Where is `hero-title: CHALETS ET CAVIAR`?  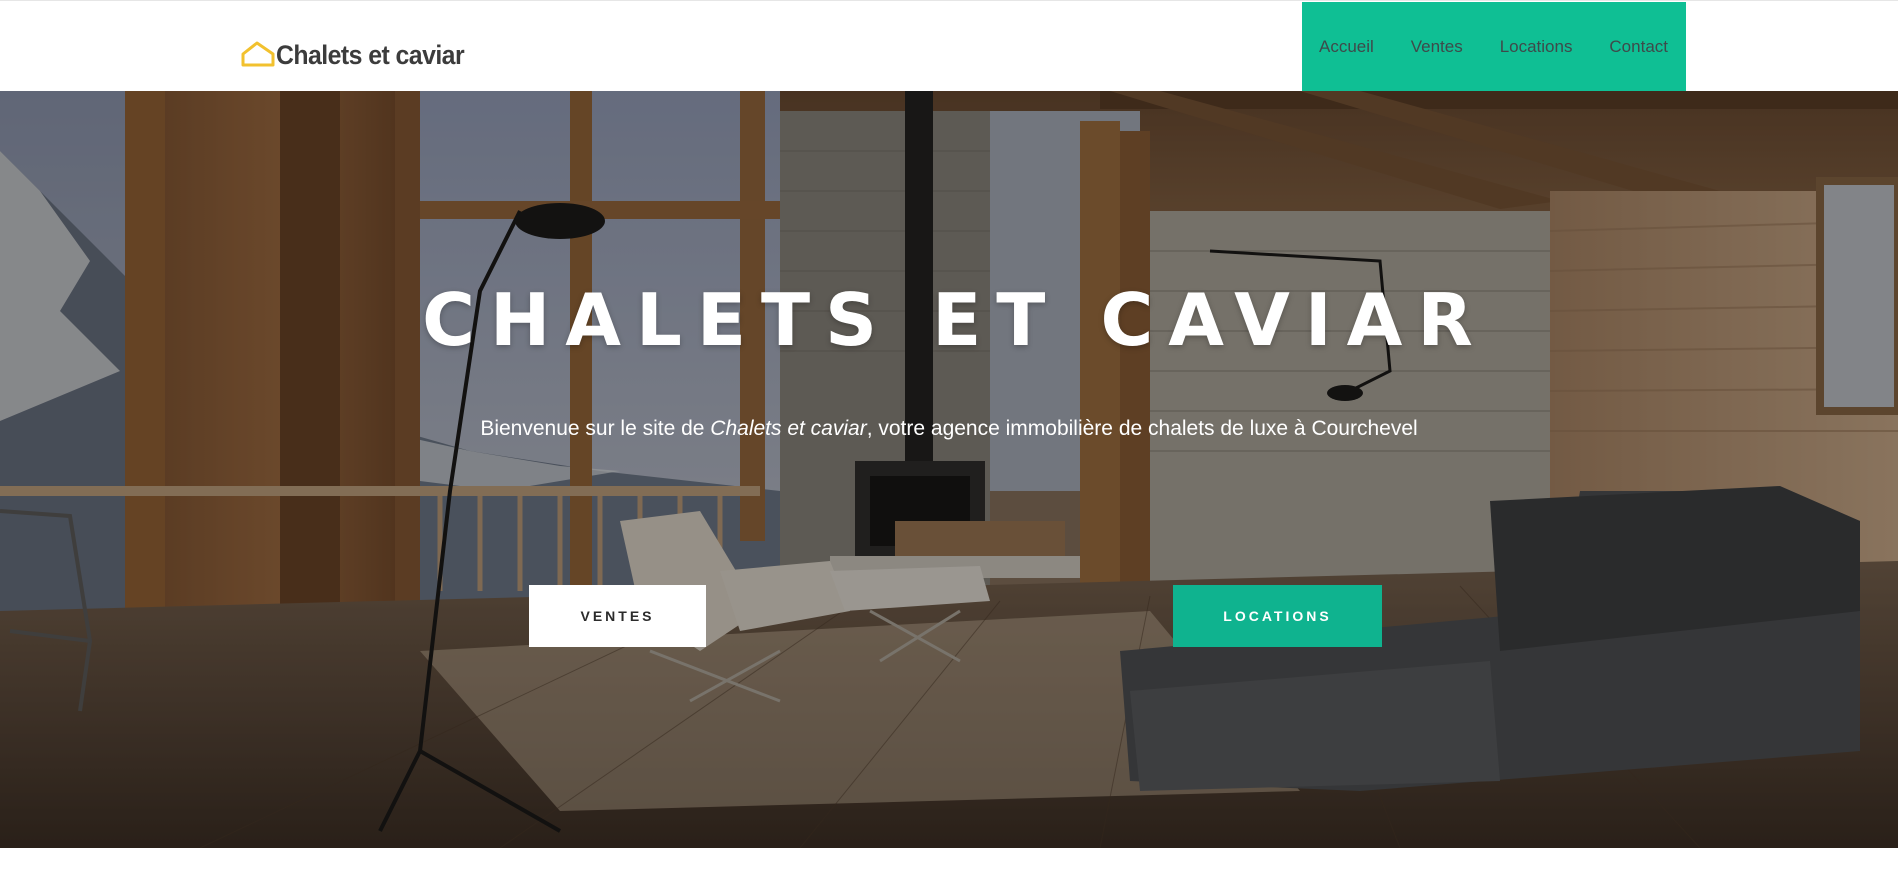
hero-title: CHALETS ET CAVIAR is located at coordinates (955, 320).